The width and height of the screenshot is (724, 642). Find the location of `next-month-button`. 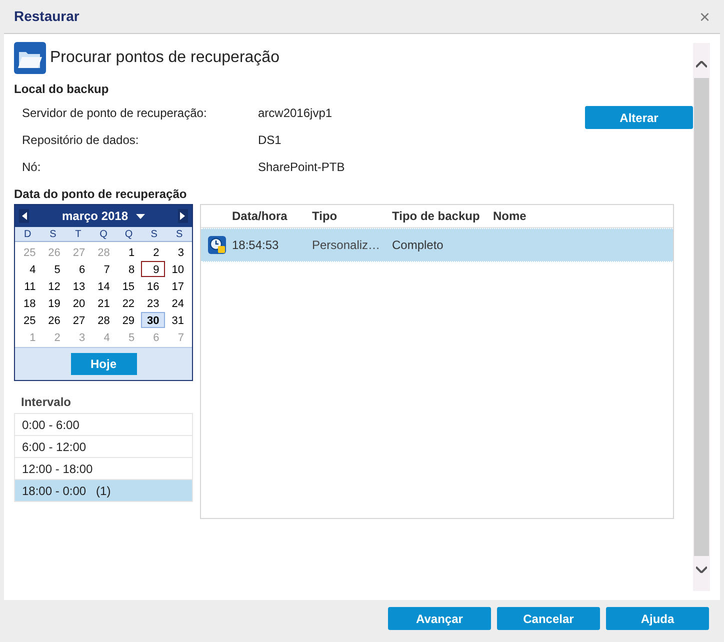

next-month-button is located at coordinates (183, 216).